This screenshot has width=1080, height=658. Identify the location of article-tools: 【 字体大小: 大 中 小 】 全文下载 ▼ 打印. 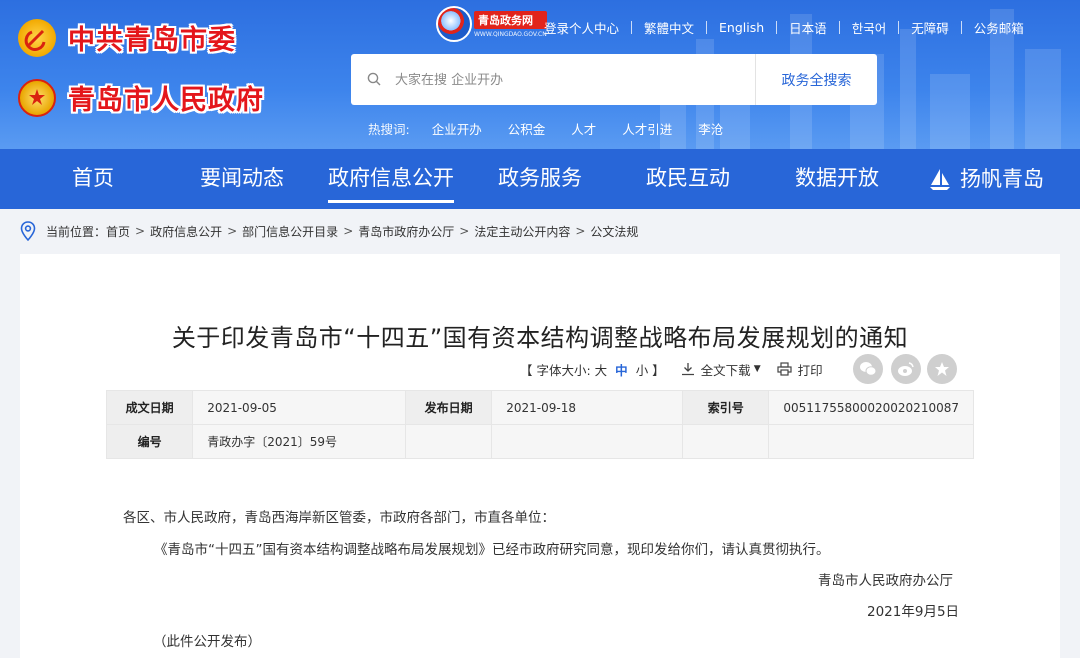
(671, 369).